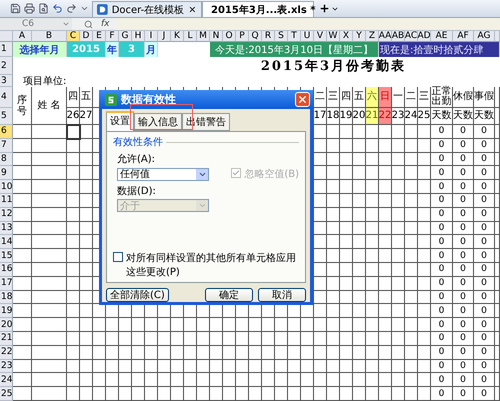 This screenshot has height=401, width=500. Describe the element at coordinates (22, 36) in the screenshot. I see `column-header: A` at that location.